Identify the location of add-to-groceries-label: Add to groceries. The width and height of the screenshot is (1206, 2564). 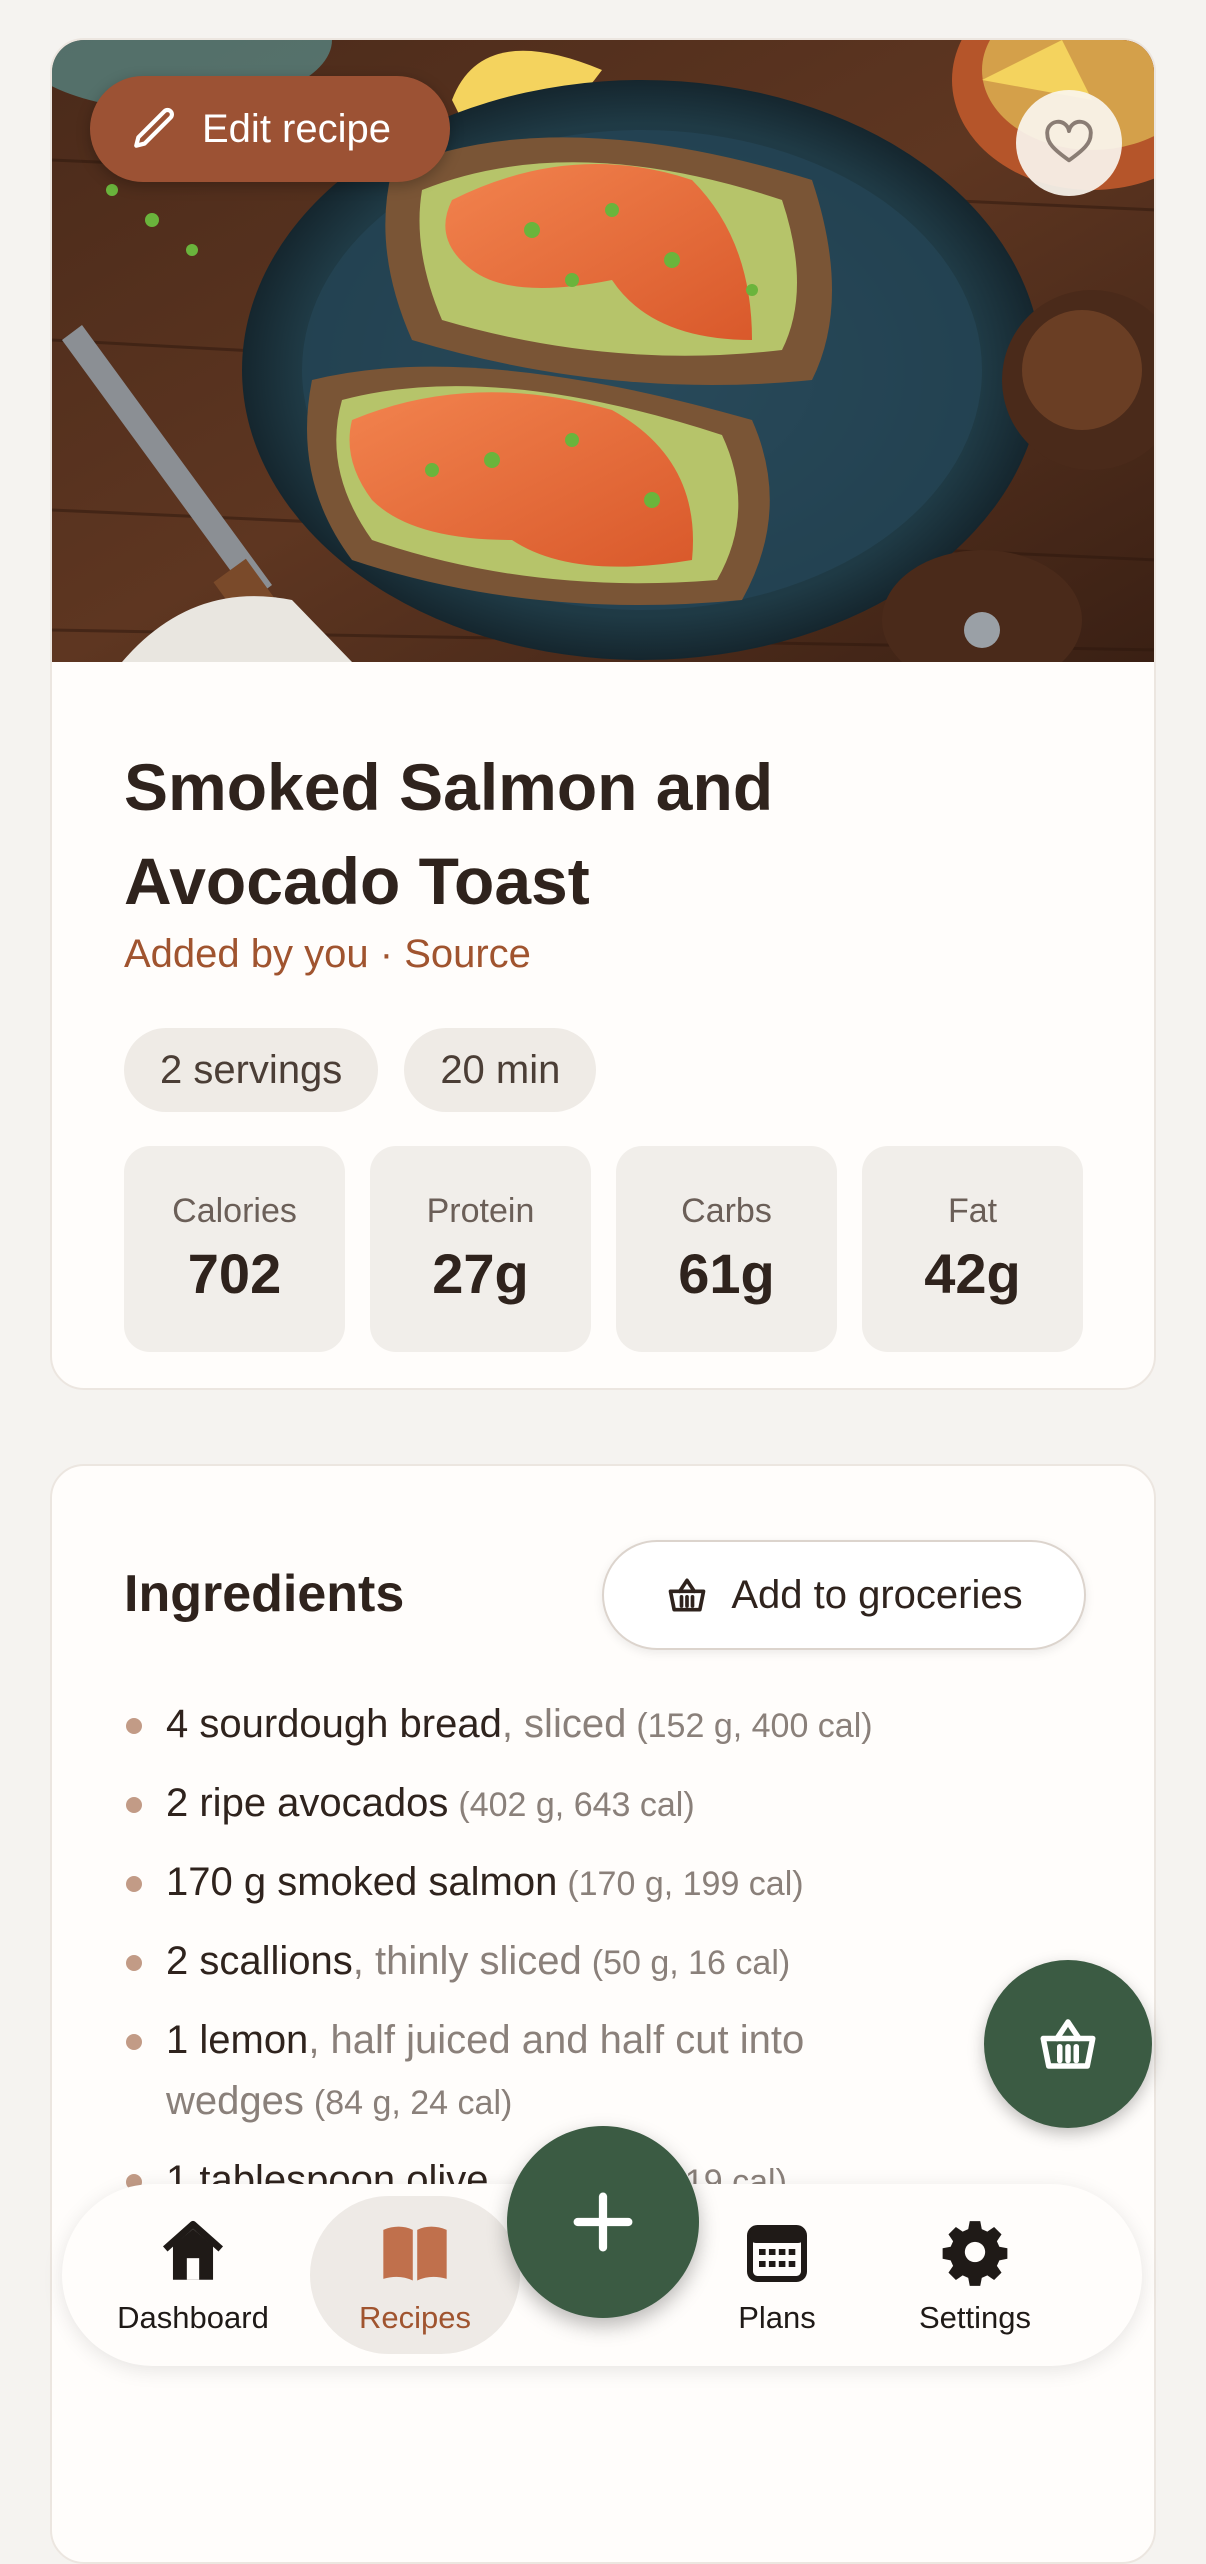
(877, 1594).